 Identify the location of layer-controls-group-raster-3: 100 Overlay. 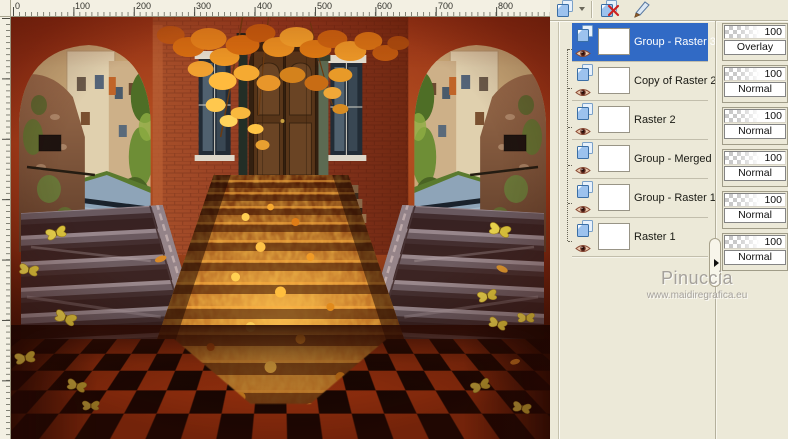
(755, 42).